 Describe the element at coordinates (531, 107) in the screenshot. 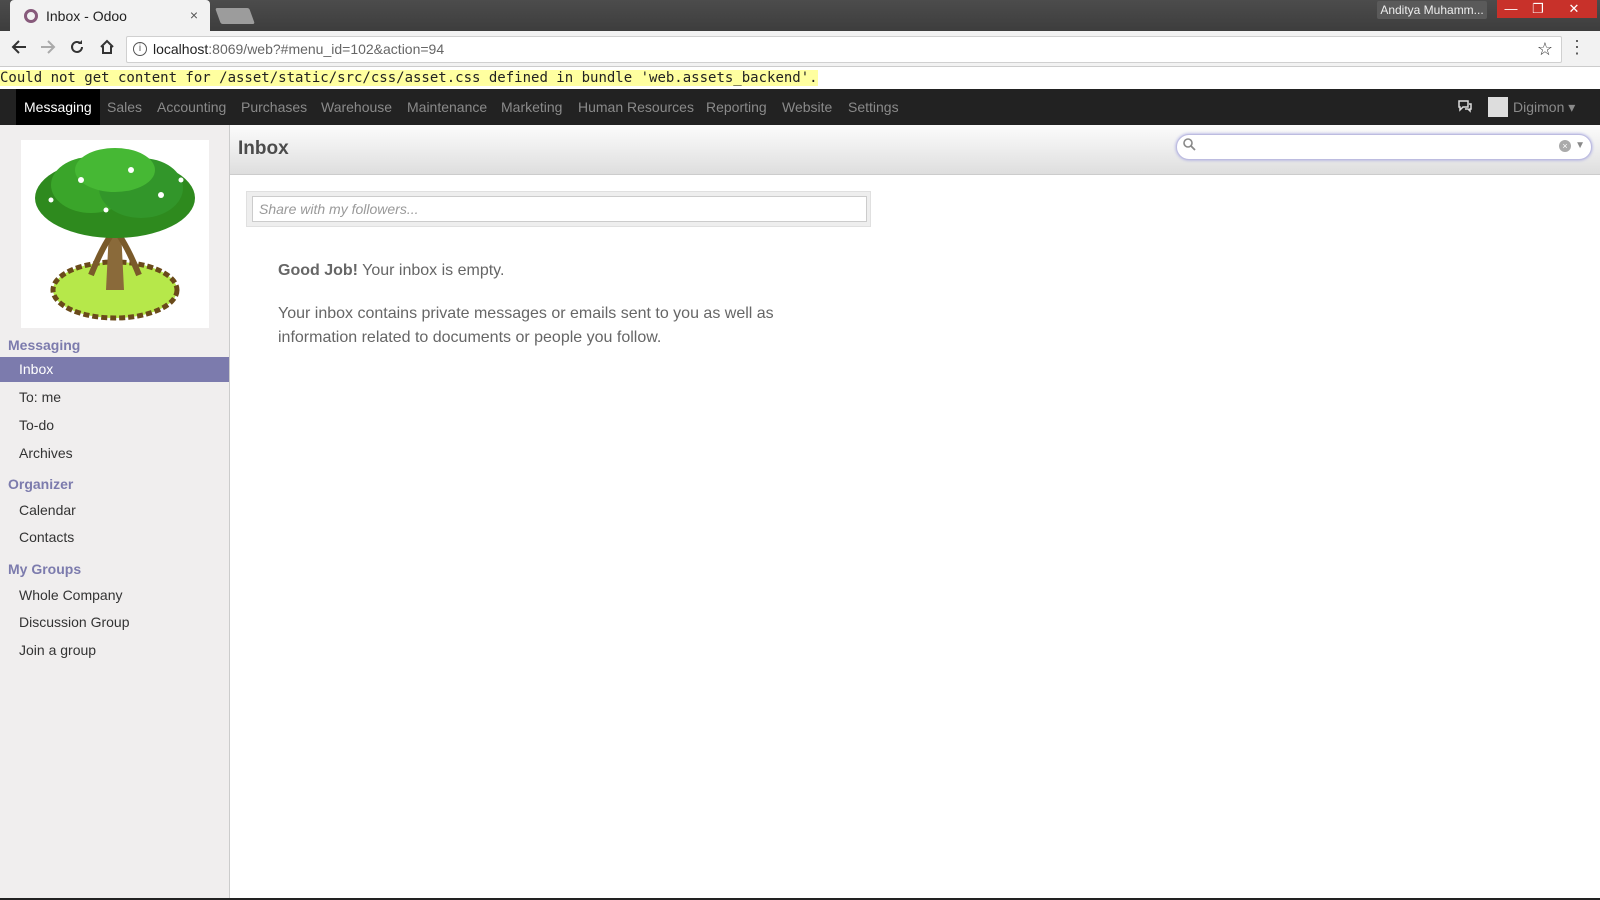

I see `menu-marketing: Marketing` at that location.